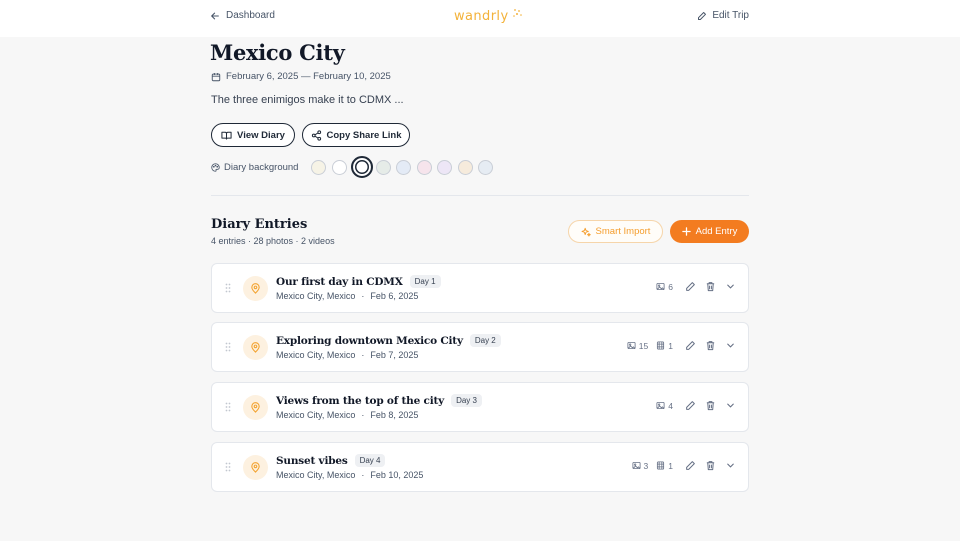  Describe the element at coordinates (369, 340) in the screenshot. I see `entry-title: Exploring downtown Mexico City` at that location.